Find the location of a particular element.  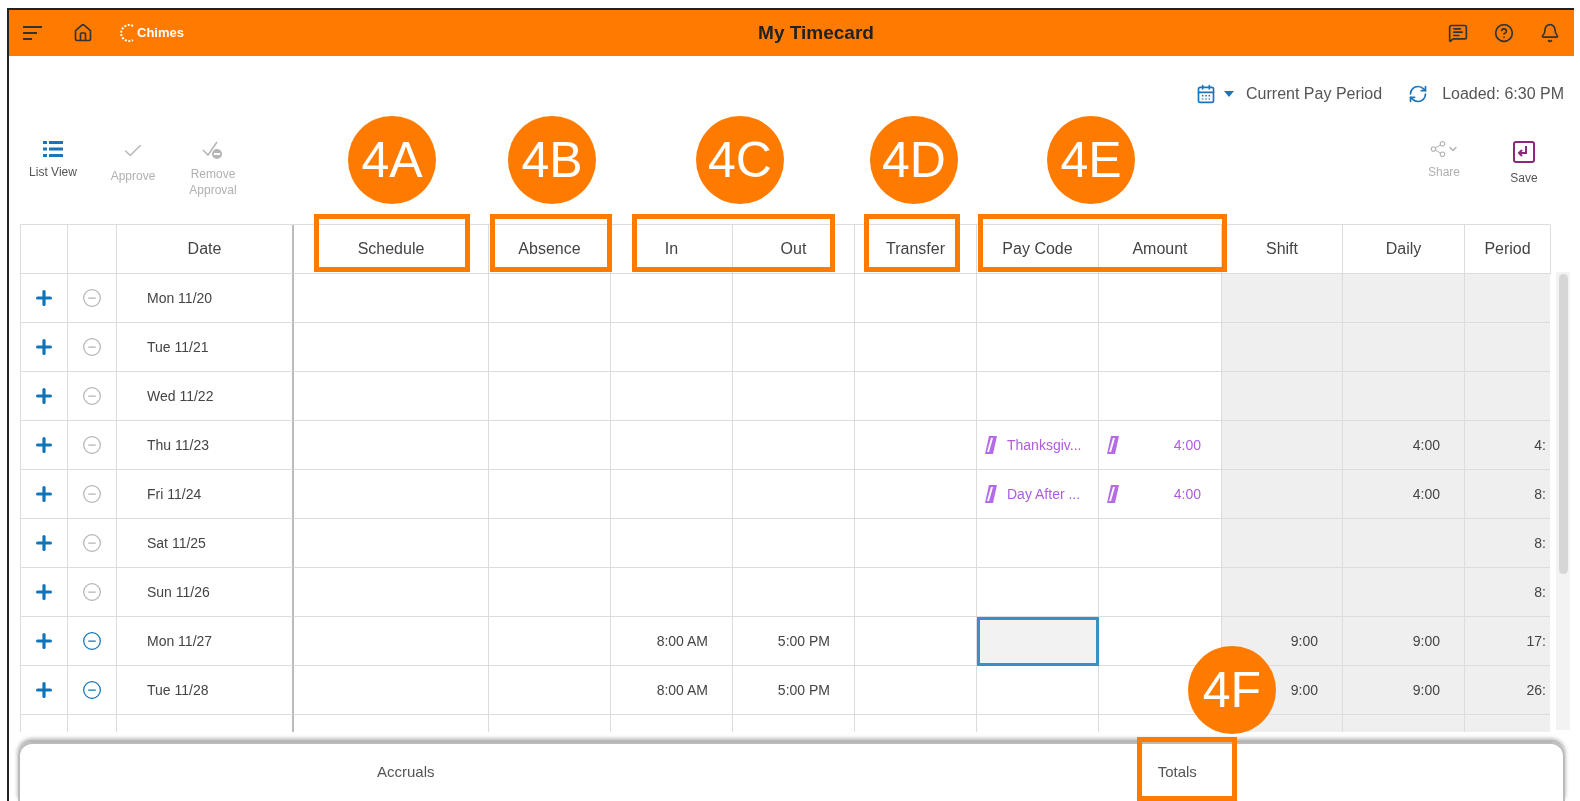

page-title: My Timecard is located at coordinates (816, 32).